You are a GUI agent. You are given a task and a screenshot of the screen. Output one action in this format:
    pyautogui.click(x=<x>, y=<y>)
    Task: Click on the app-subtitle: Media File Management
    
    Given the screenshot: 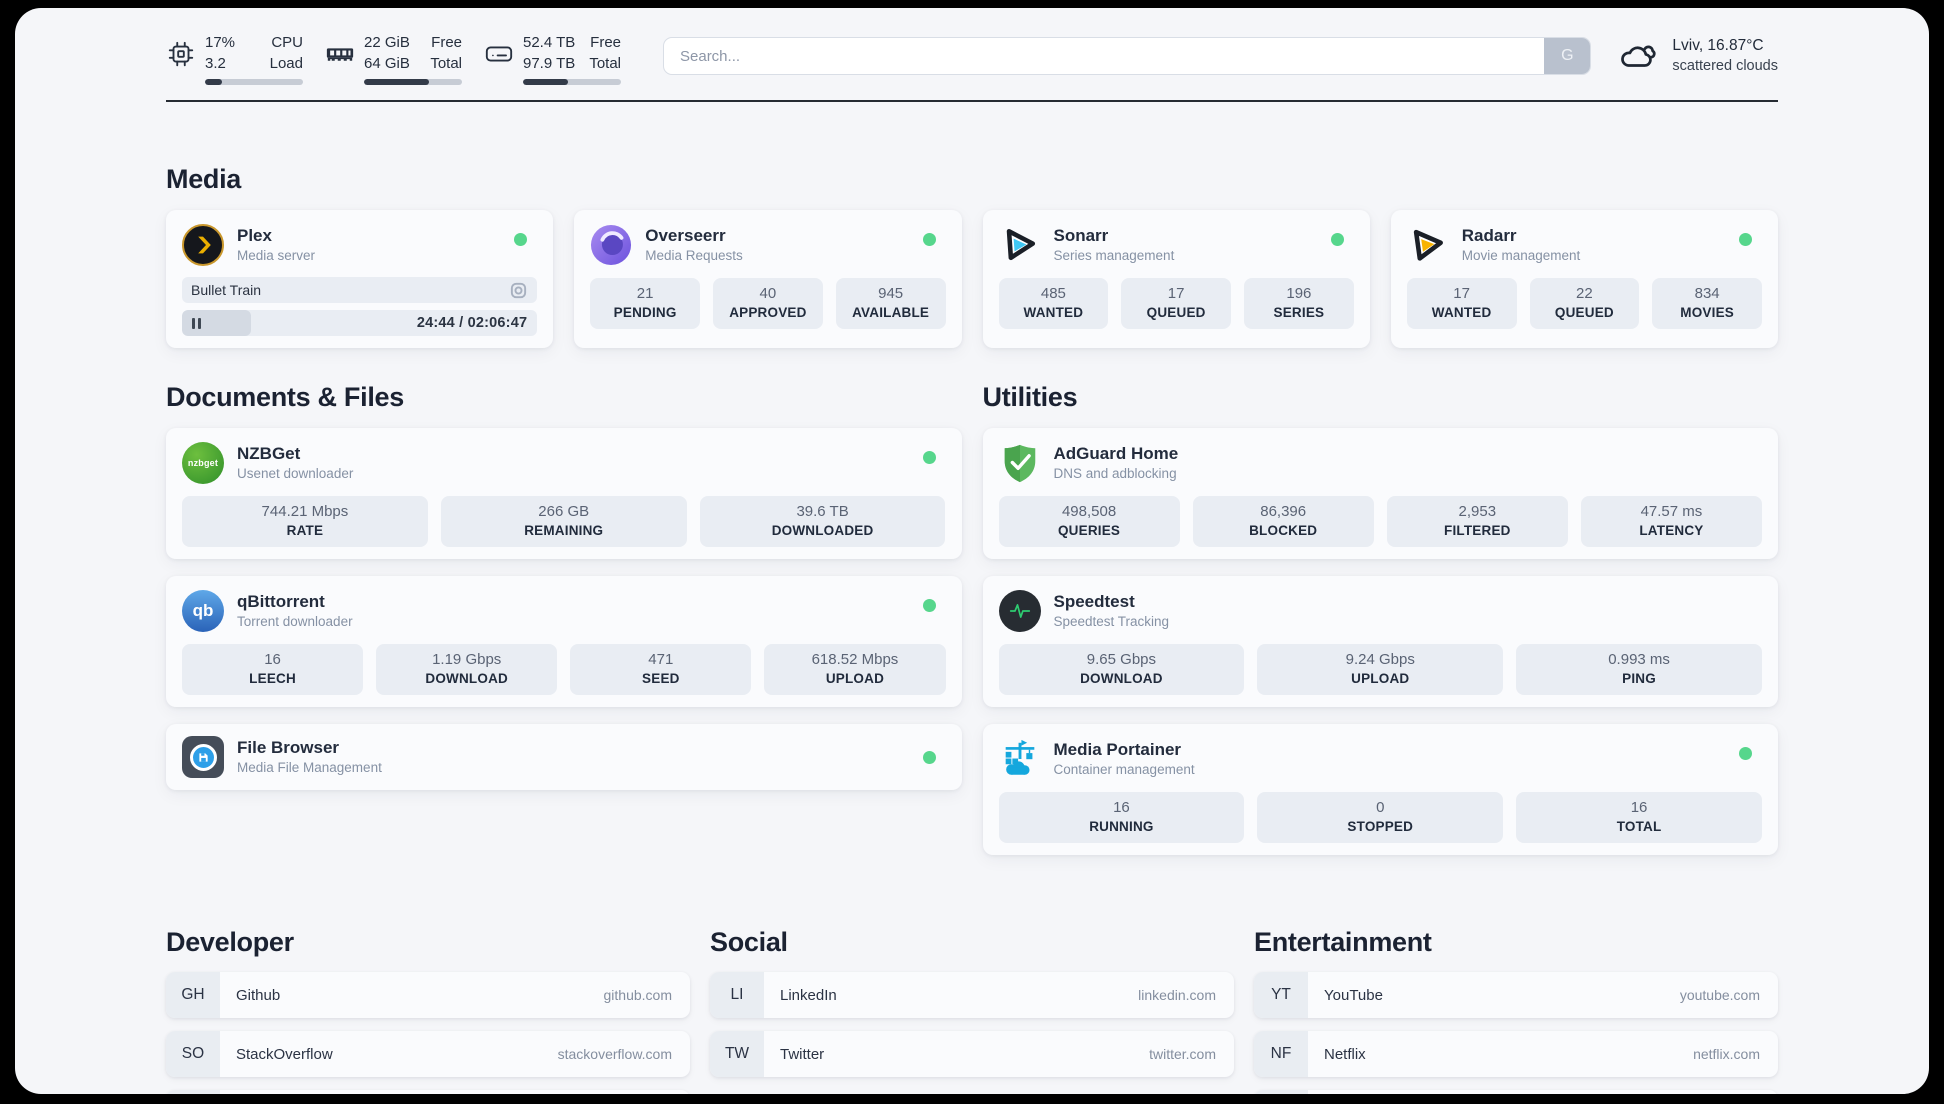 What is the action you would take?
    pyautogui.click(x=309, y=767)
    